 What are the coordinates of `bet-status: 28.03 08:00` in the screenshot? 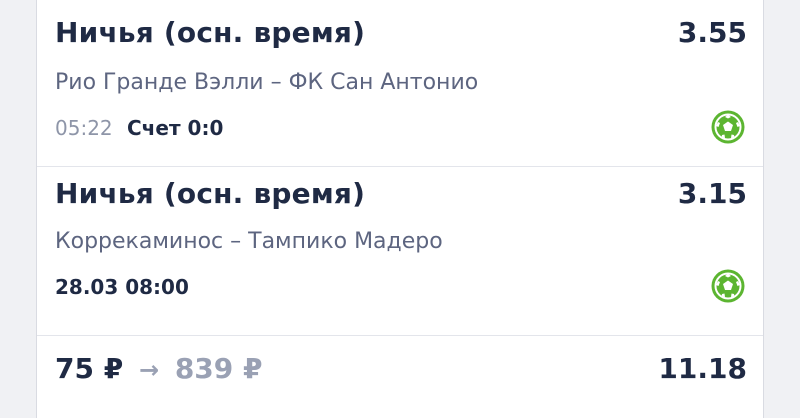 It's located at (122, 287).